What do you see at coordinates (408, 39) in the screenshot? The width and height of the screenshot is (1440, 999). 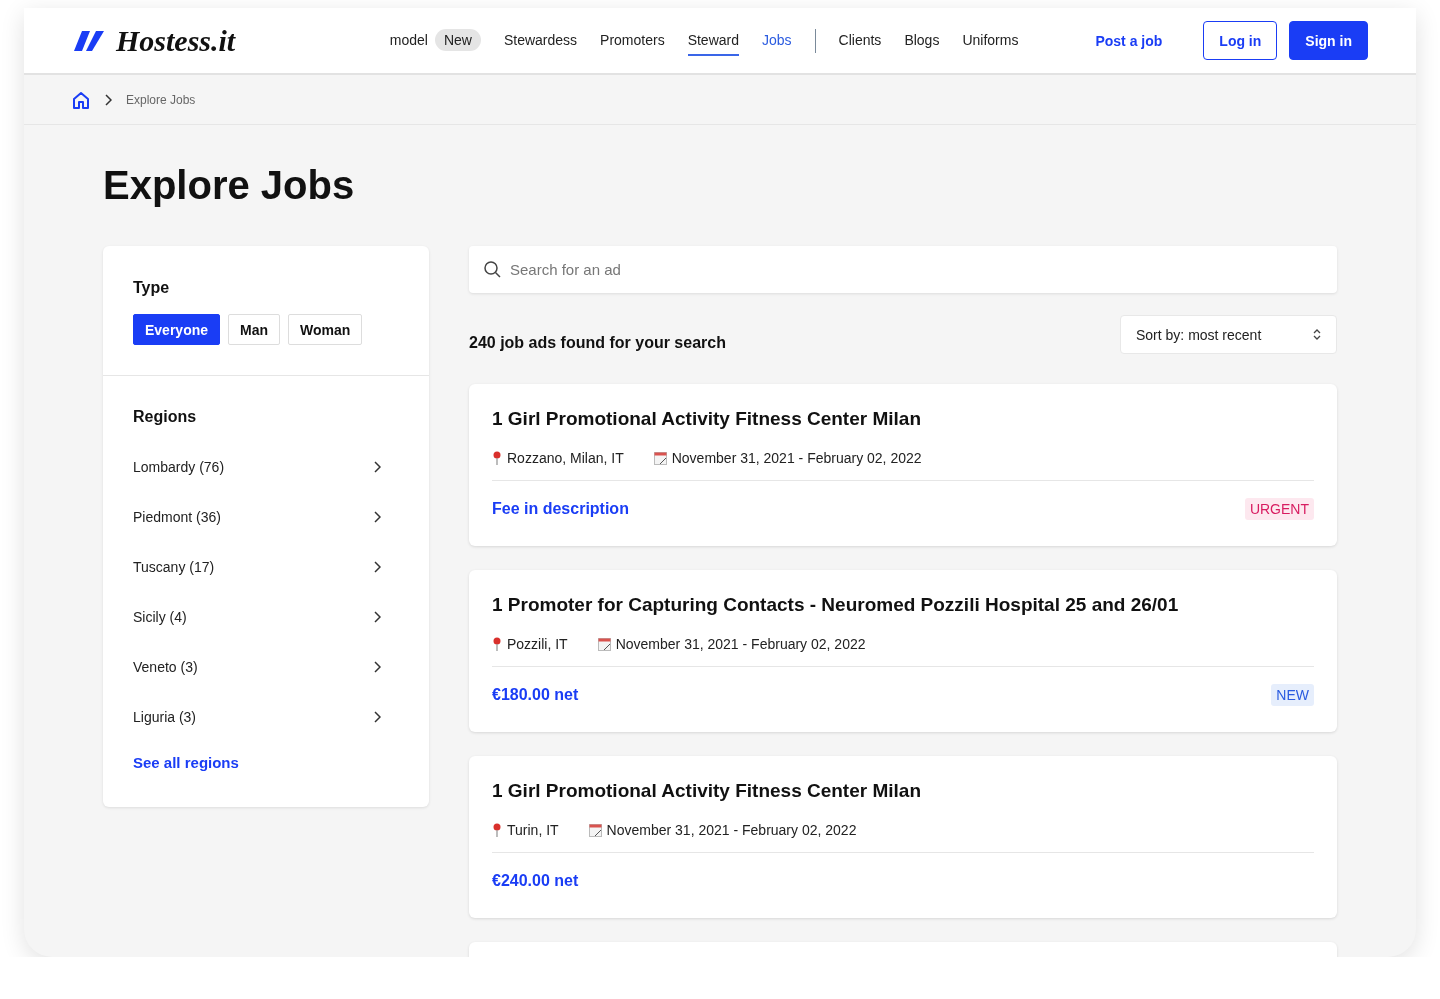 I see `nav-label: model` at bounding box center [408, 39].